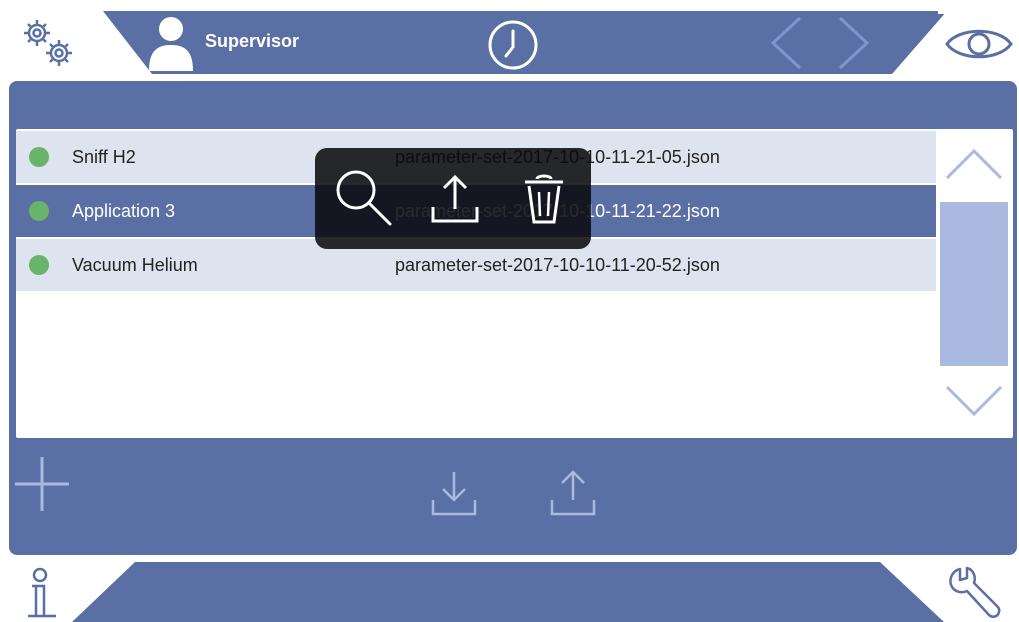 This screenshot has height=622, width=1019. Describe the element at coordinates (104, 157) in the screenshot. I see `parameter-set-name: Sniff H2` at that location.